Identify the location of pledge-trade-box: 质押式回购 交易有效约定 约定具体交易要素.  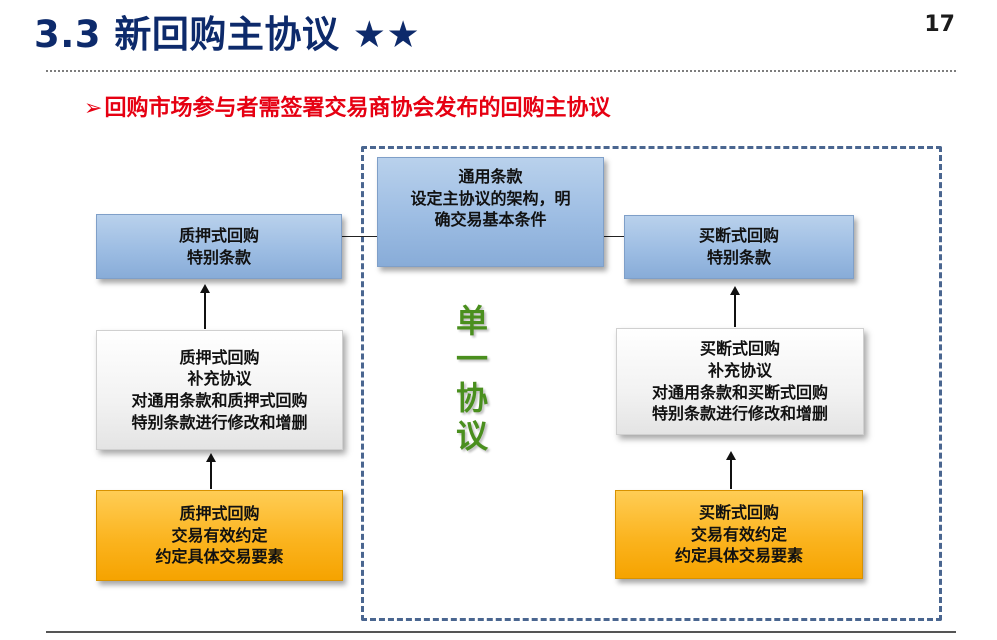
(219, 535).